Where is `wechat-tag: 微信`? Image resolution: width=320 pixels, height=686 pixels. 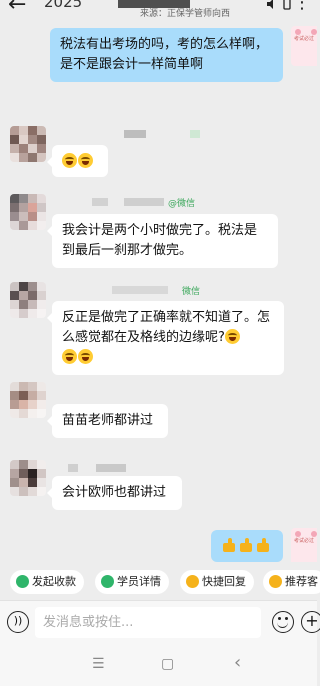
wechat-tag: 微信 is located at coordinates (191, 292).